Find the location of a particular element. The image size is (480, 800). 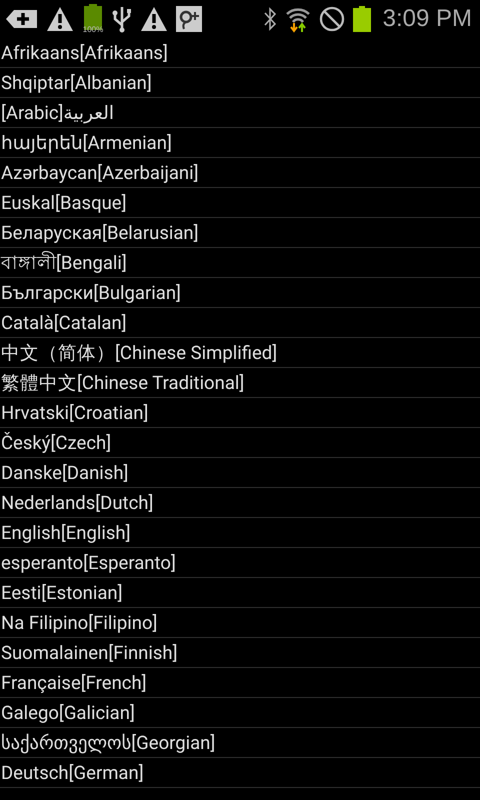

language-item: հայերեն[Armenian] is located at coordinates (86, 142).